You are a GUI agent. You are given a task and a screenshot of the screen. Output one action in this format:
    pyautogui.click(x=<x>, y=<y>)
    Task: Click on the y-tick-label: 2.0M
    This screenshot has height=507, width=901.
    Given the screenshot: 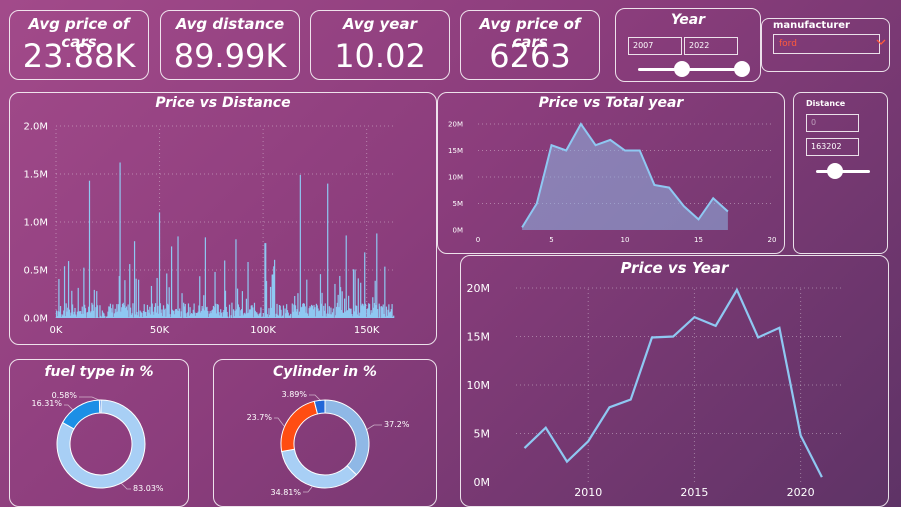 What is the action you would take?
    pyautogui.click(x=35, y=127)
    